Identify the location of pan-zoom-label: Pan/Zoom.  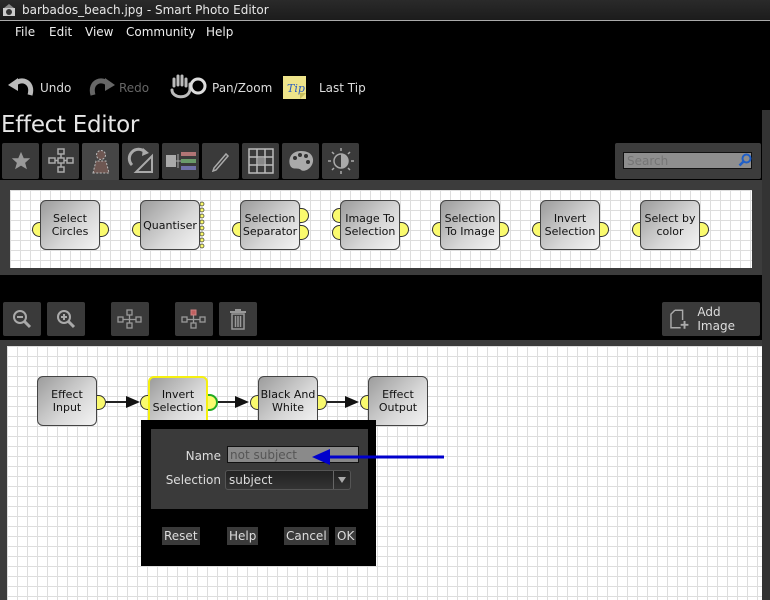
(242, 88).